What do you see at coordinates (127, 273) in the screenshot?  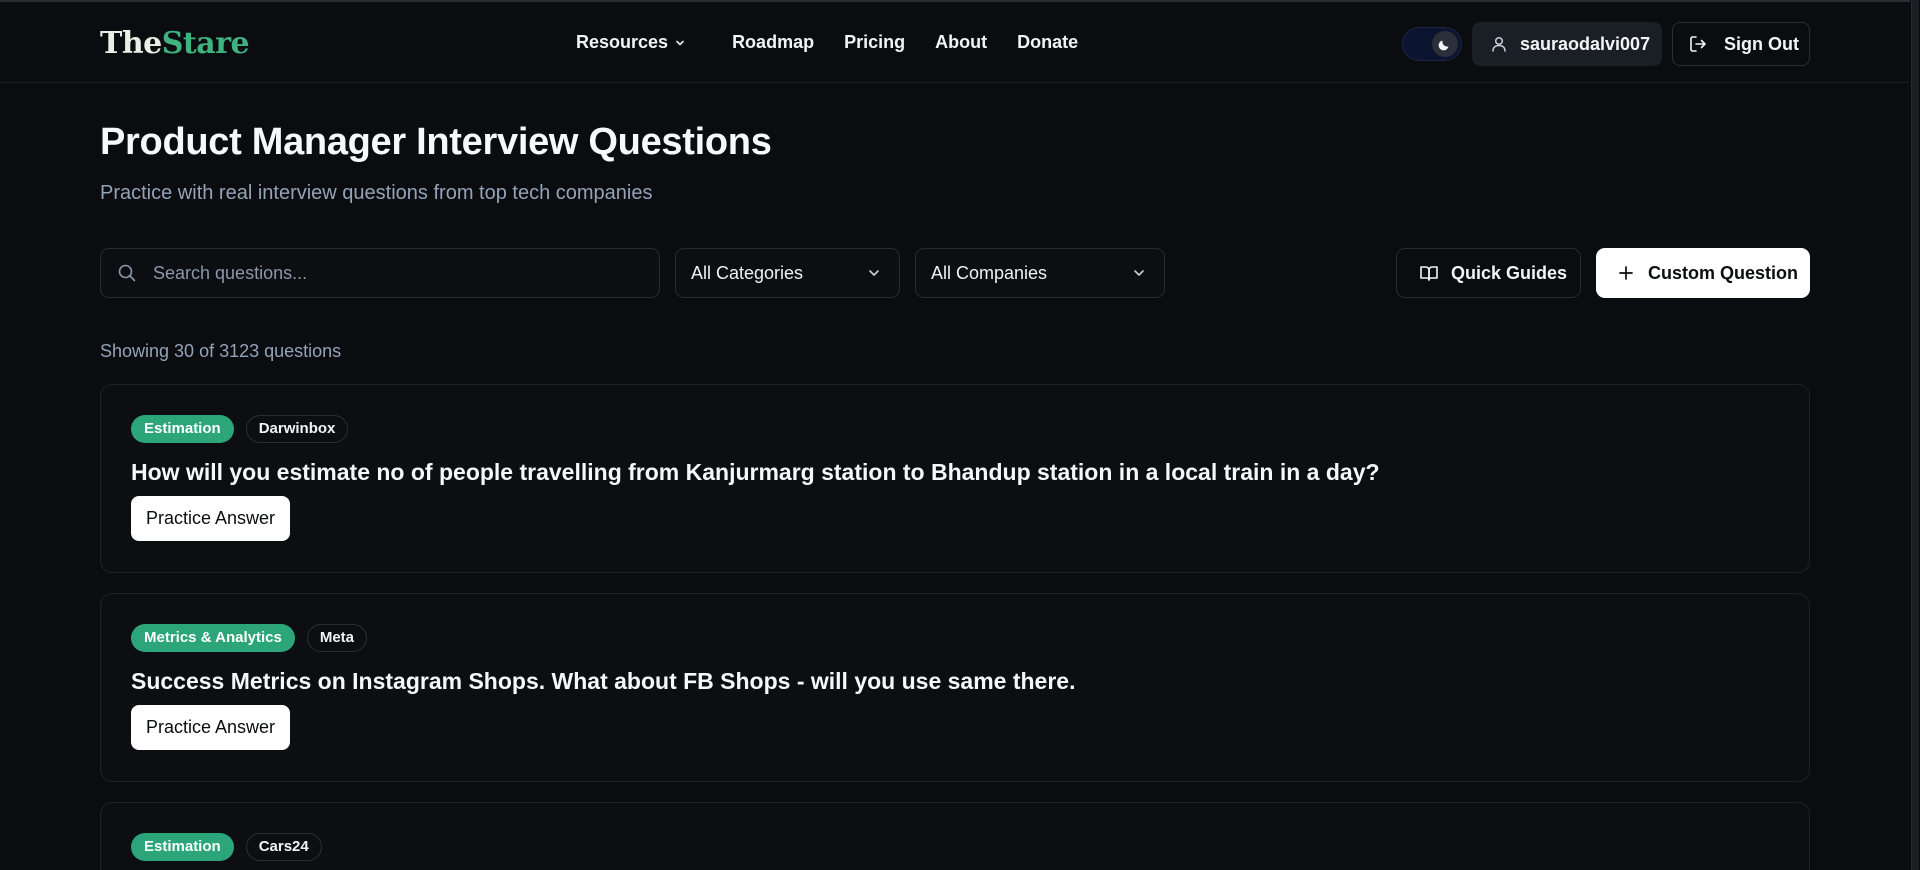 I see `search-icon` at bounding box center [127, 273].